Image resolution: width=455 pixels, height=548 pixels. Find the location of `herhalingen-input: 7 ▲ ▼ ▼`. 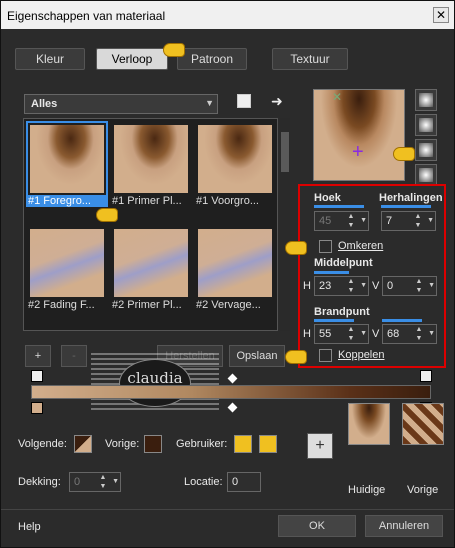

herhalingen-input: 7 ▲ ▼ ▼ is located at coordinates (408, 221).